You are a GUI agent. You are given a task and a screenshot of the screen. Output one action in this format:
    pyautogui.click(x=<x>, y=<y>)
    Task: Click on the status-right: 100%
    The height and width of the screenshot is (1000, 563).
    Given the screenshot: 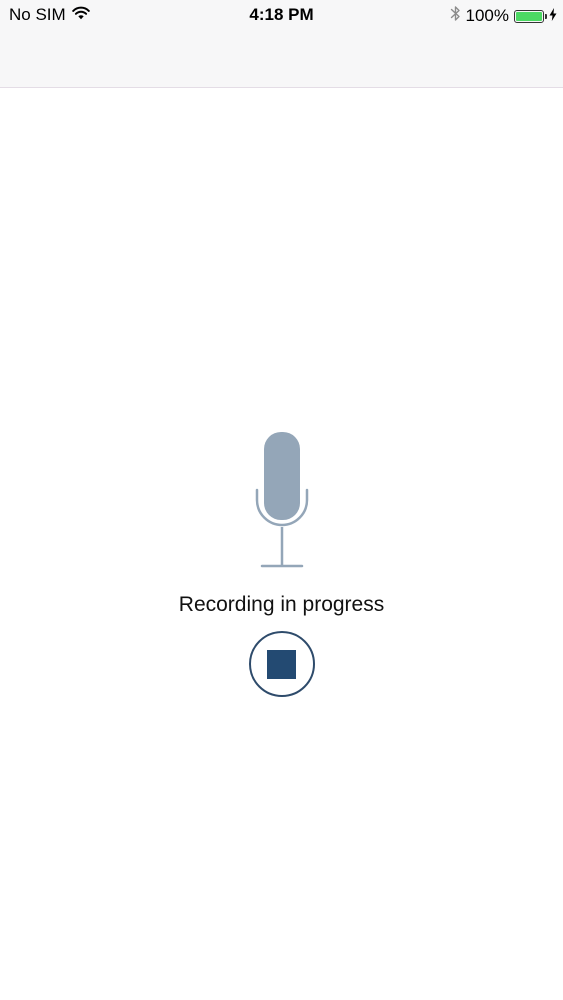 What is the action you would take?
    pyautogui.click(x=503, y=16)
    